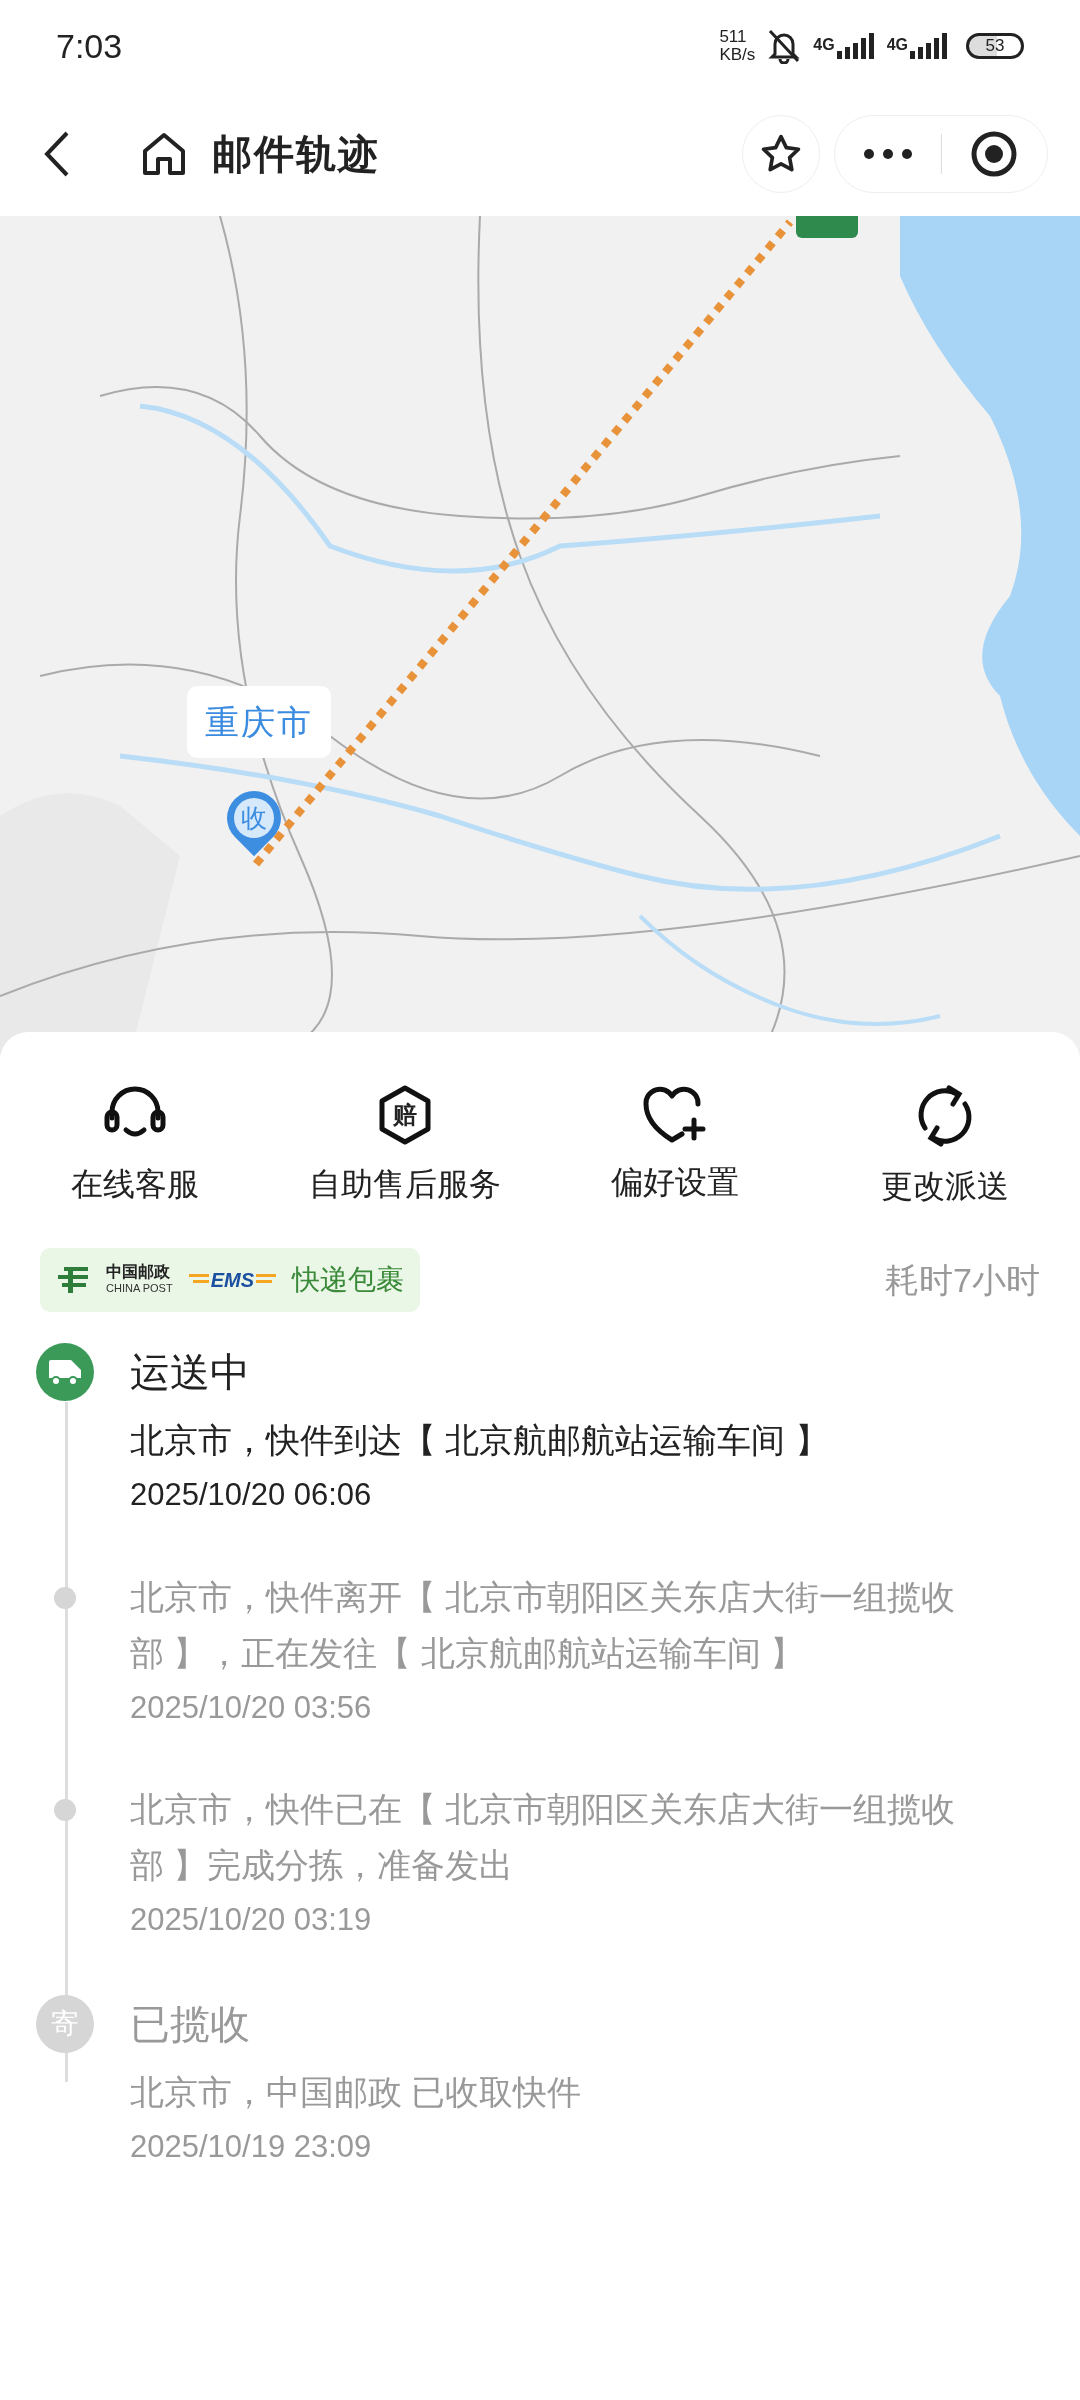 Image resolution: width=1080 pixels, height=2400 pixels. What do you see at coordinates (995, 46) in the screenshot?
I see `battery-indicator: 53` at bounding box center [995, 46].